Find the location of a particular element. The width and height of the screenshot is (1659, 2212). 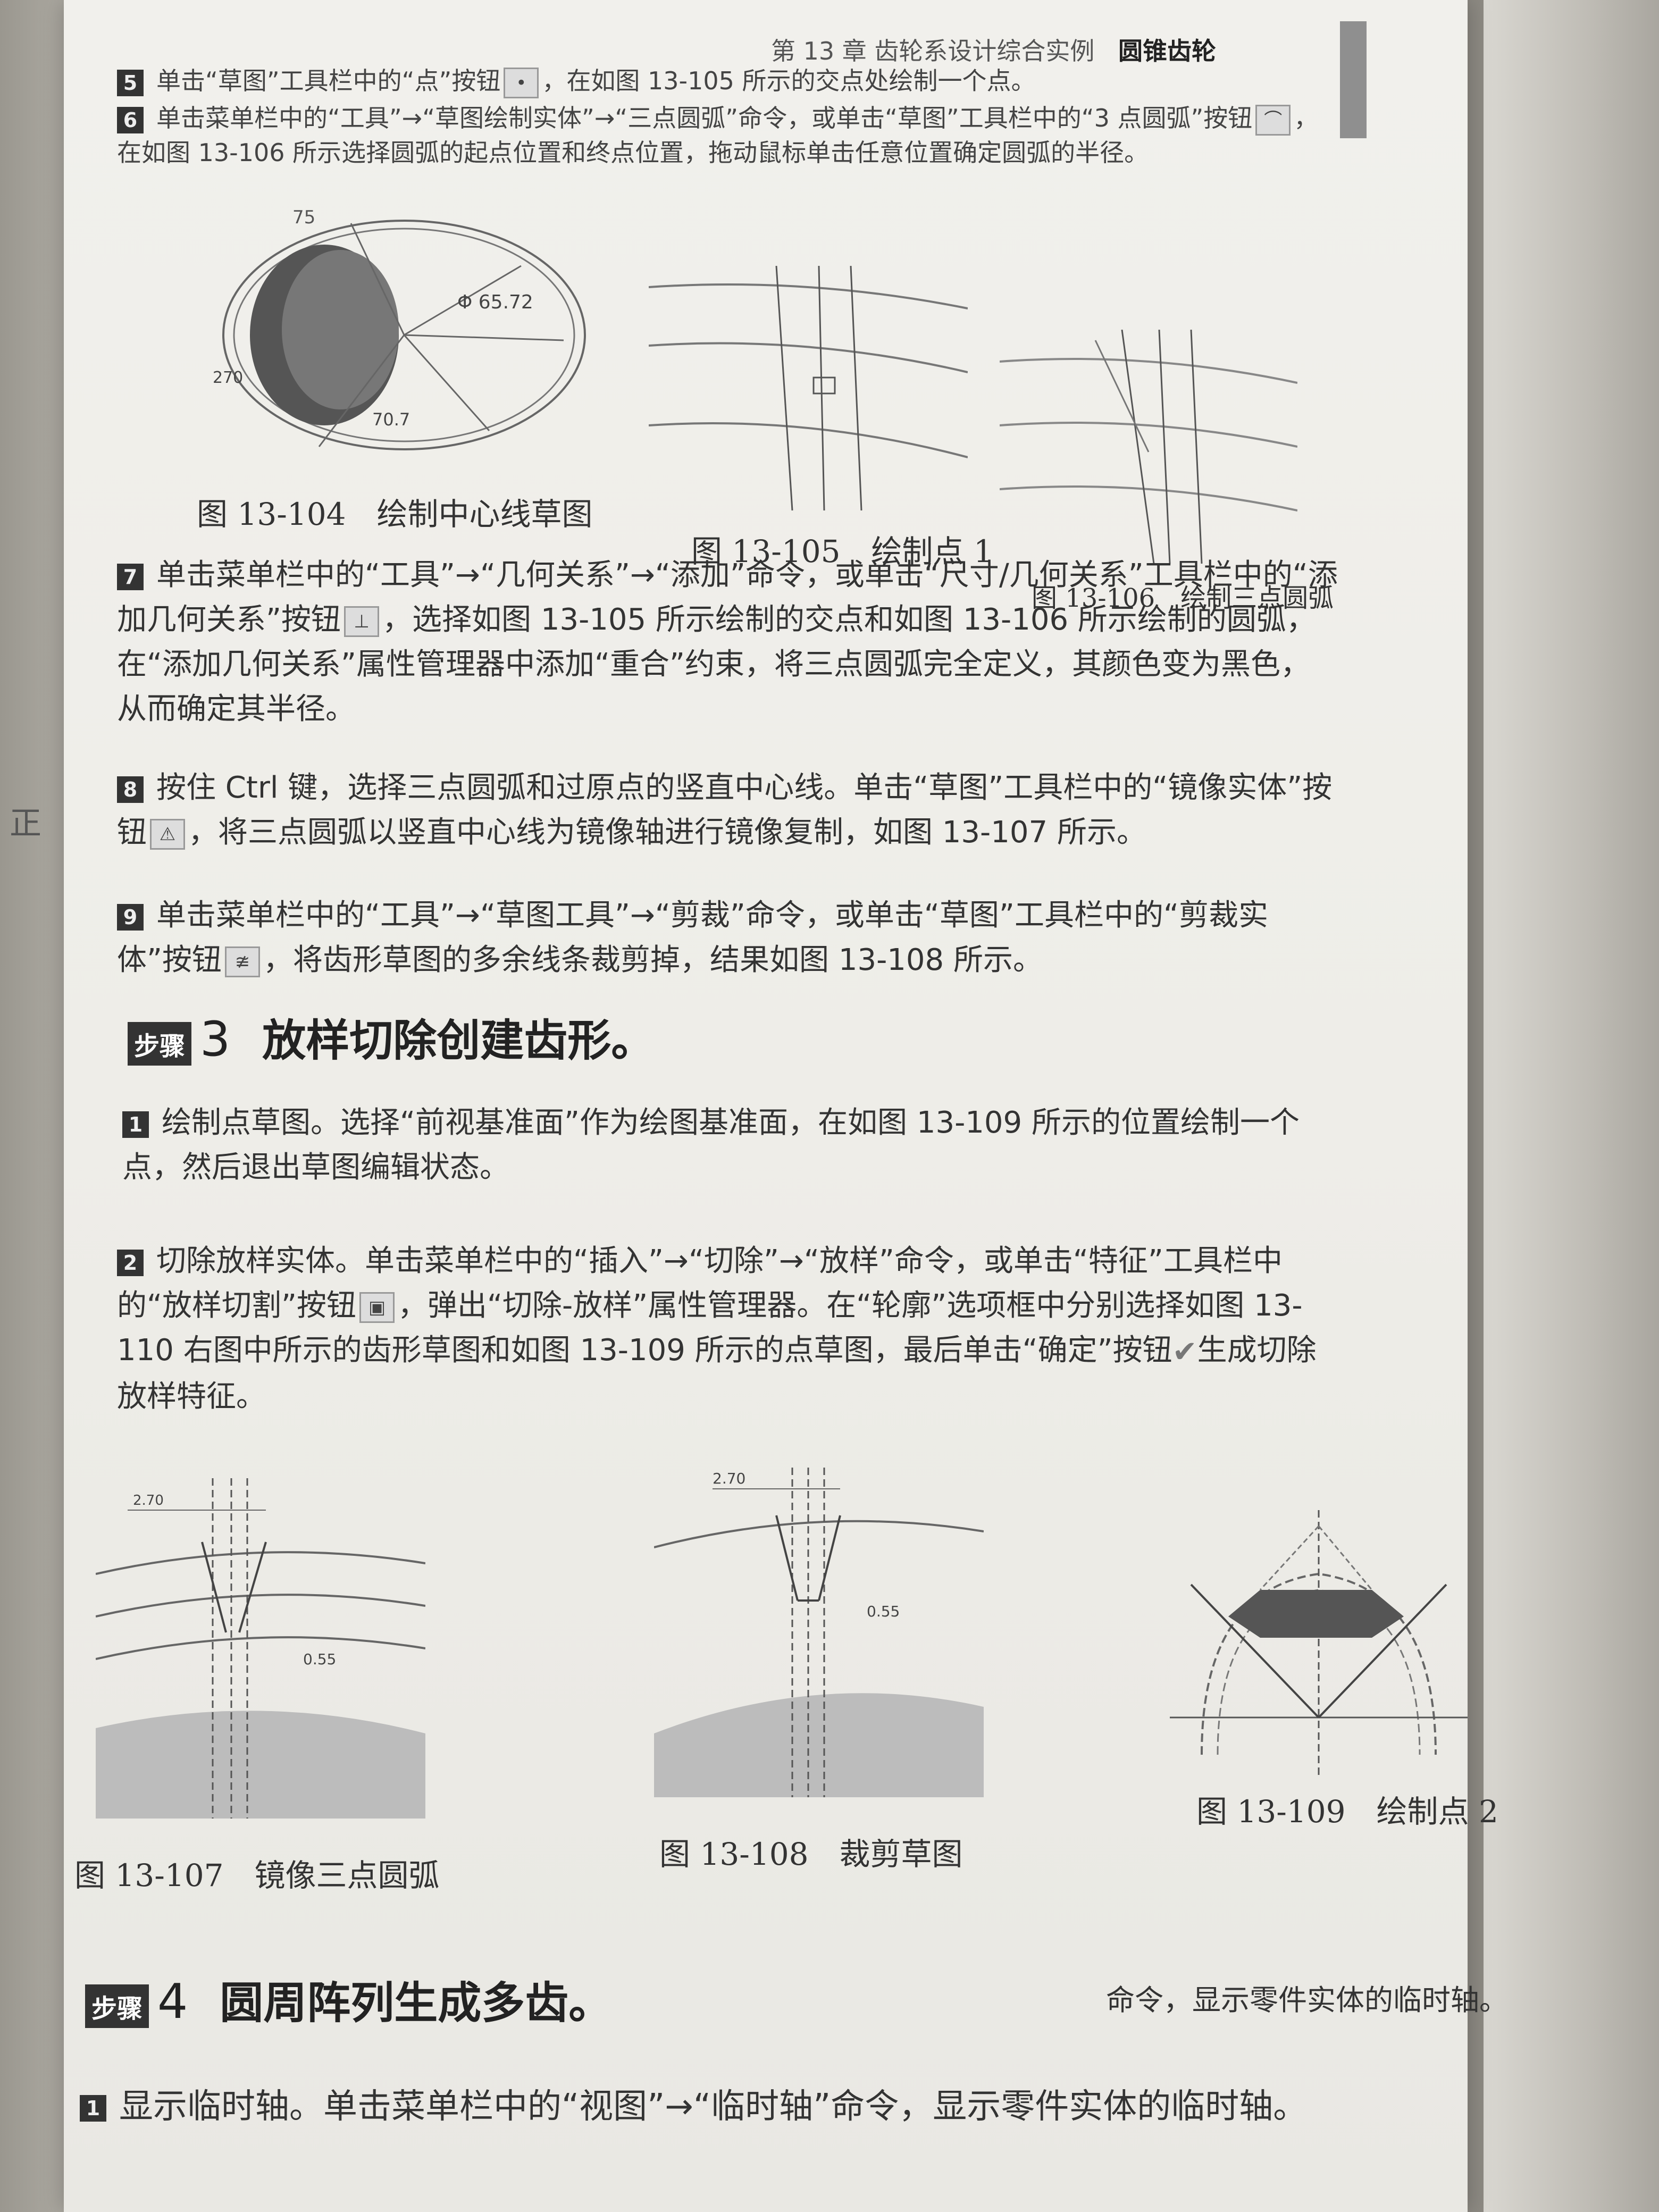

figure-13-106-three-point-arc is located at coordinates (1148, 447).